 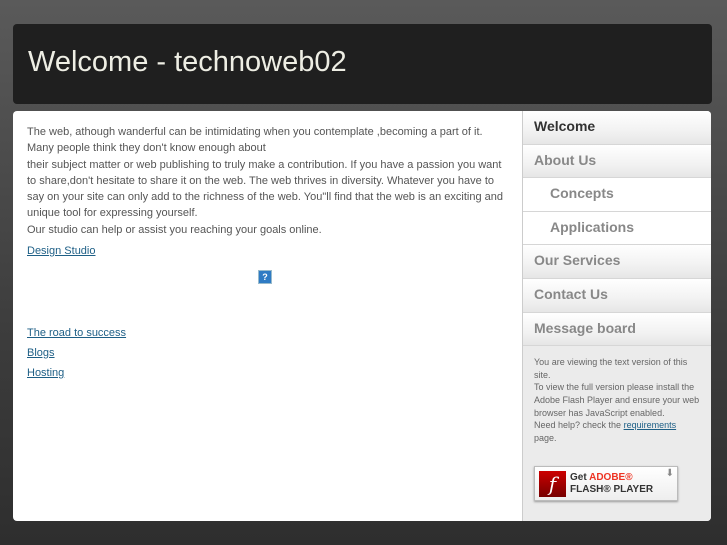 I want to click on site-header: Welcome - technoweb02, so click(x=362, y=64).